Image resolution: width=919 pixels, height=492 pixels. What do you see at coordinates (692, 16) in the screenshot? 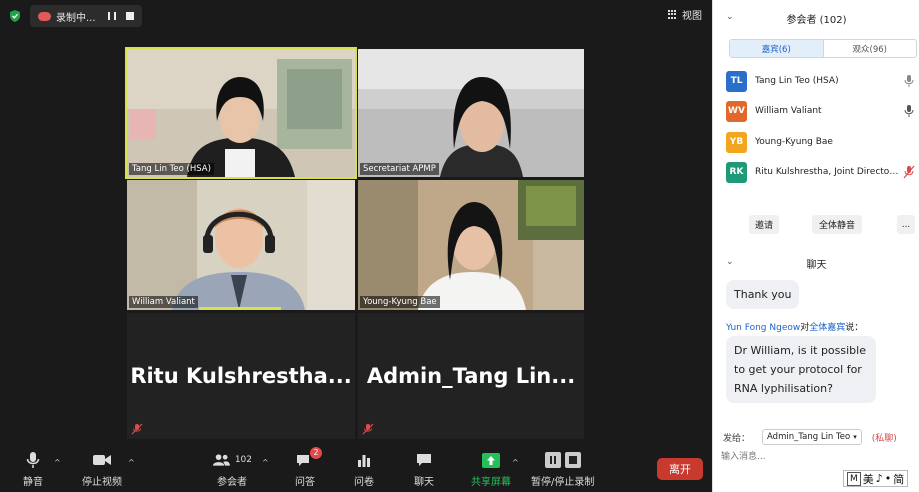
I see `view-label: 视图` at bounding box center [692, 16].